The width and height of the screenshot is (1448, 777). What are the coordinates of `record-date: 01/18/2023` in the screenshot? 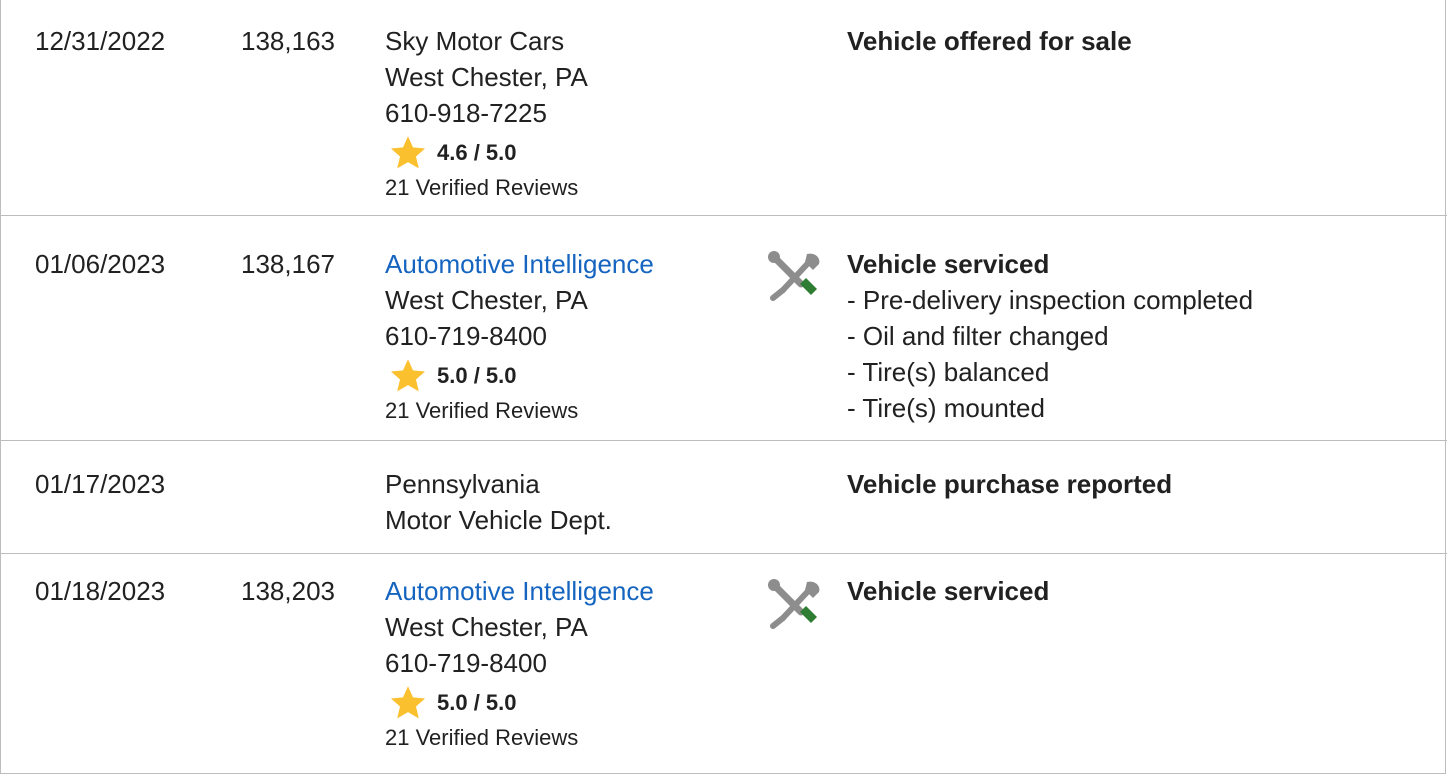 It's located at (100, 591).